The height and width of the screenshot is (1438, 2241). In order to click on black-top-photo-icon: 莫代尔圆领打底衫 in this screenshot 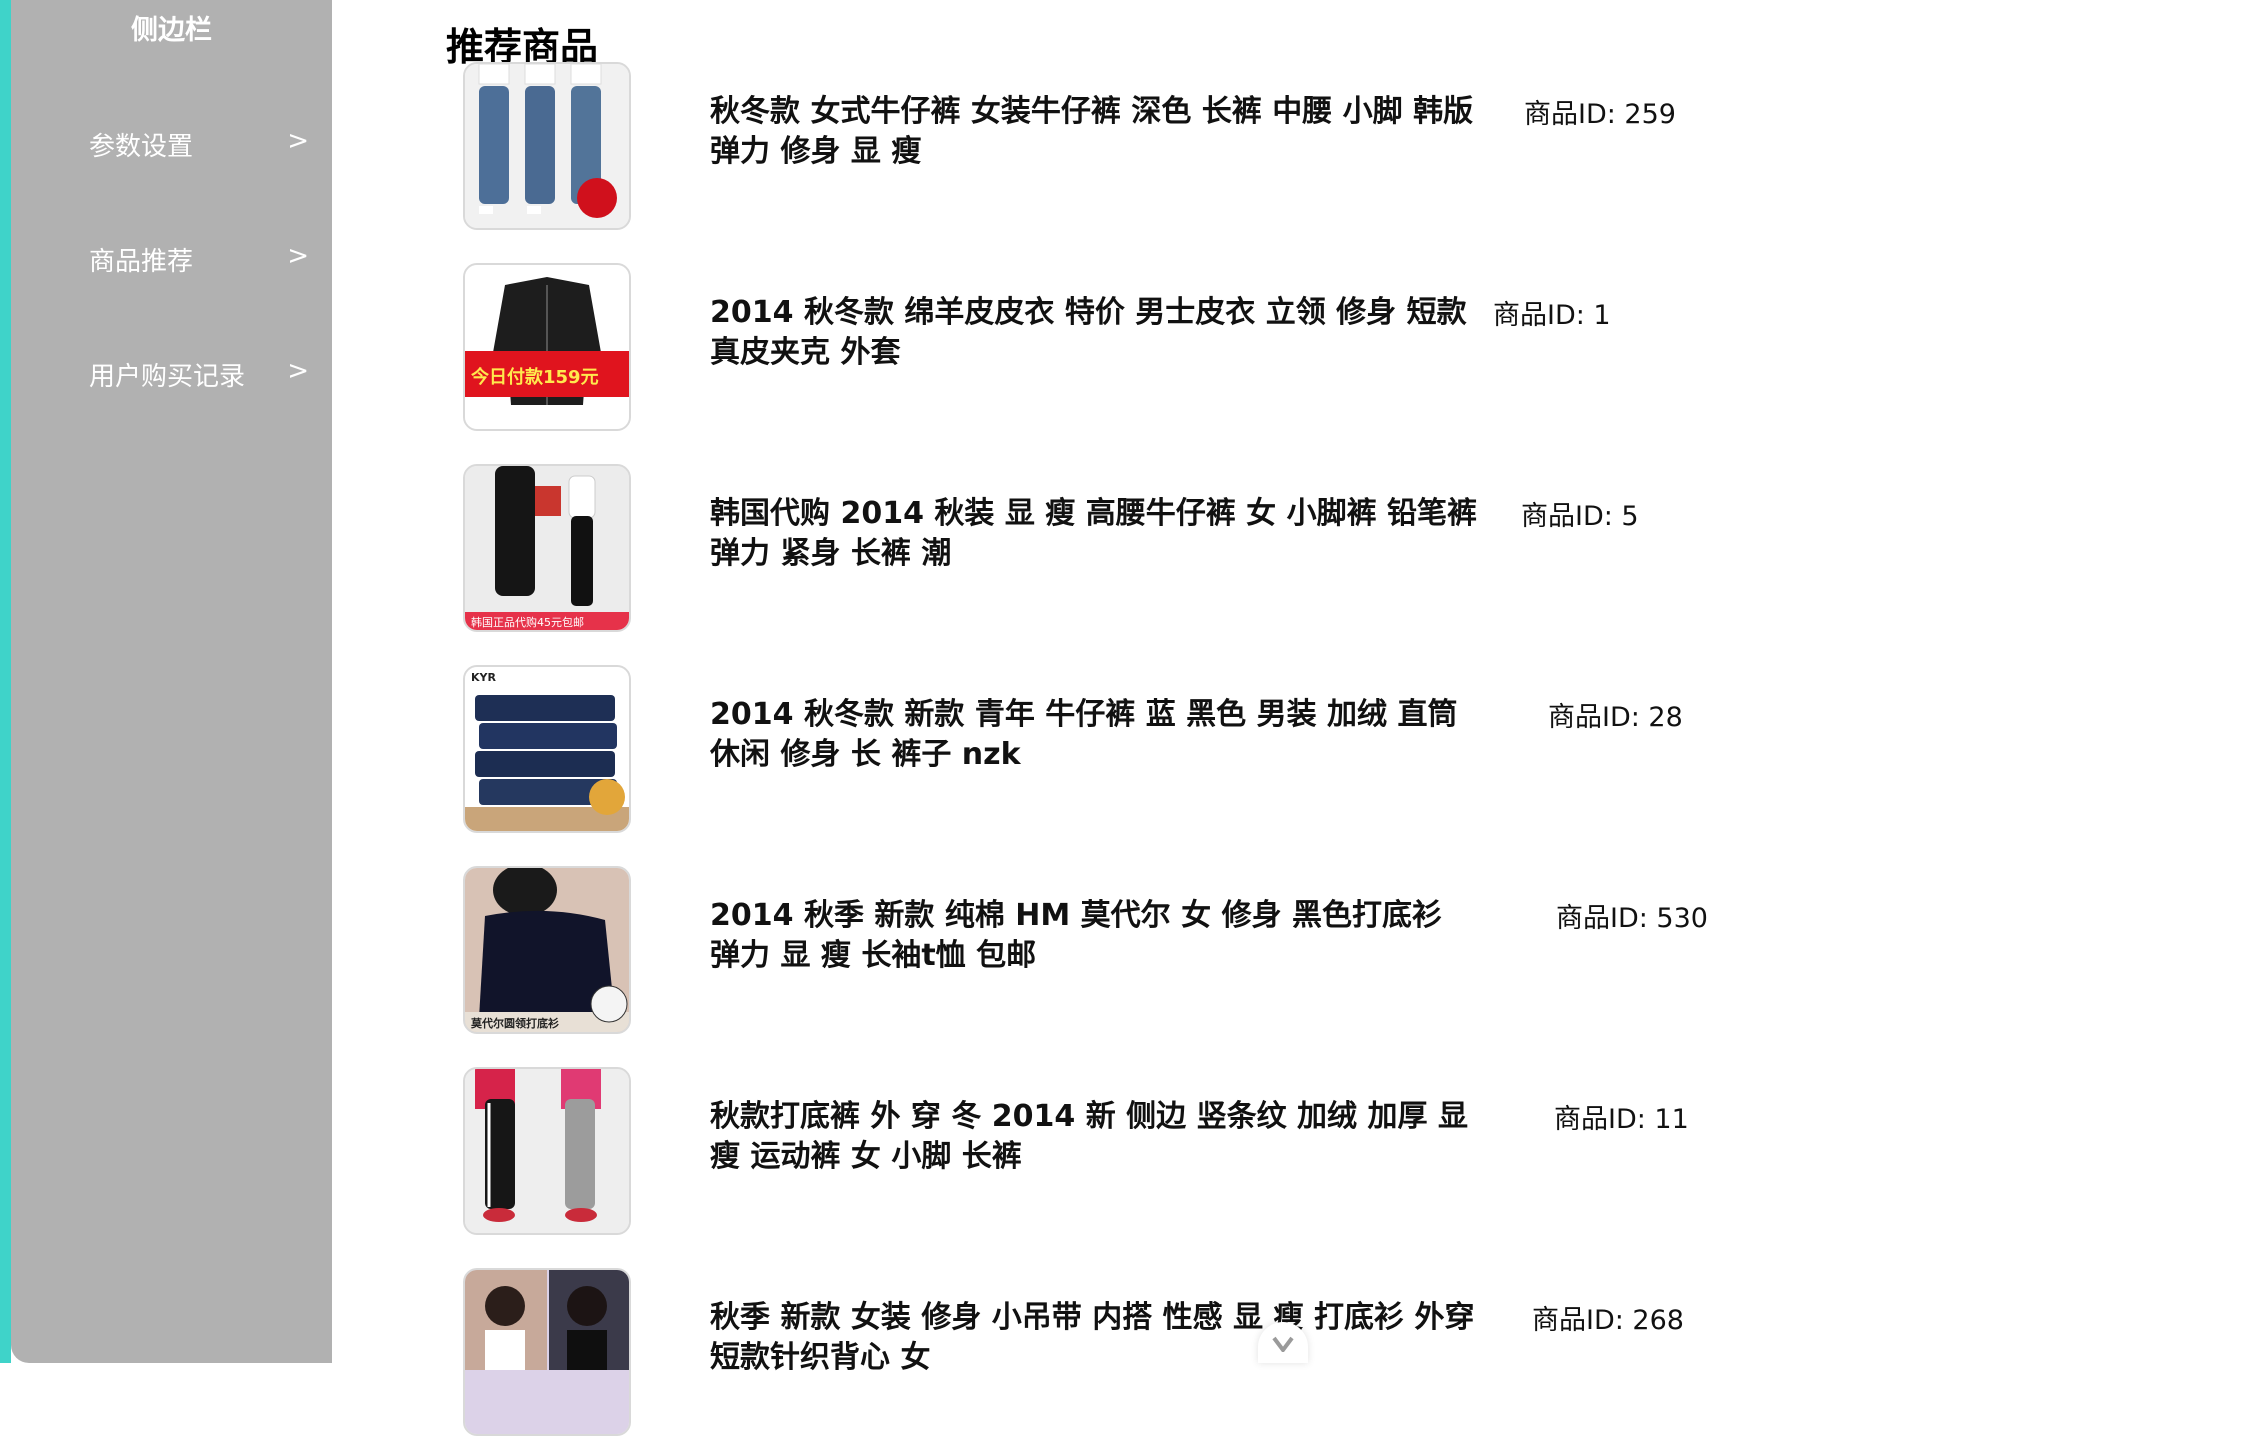, I will do `click(547, 950)`.